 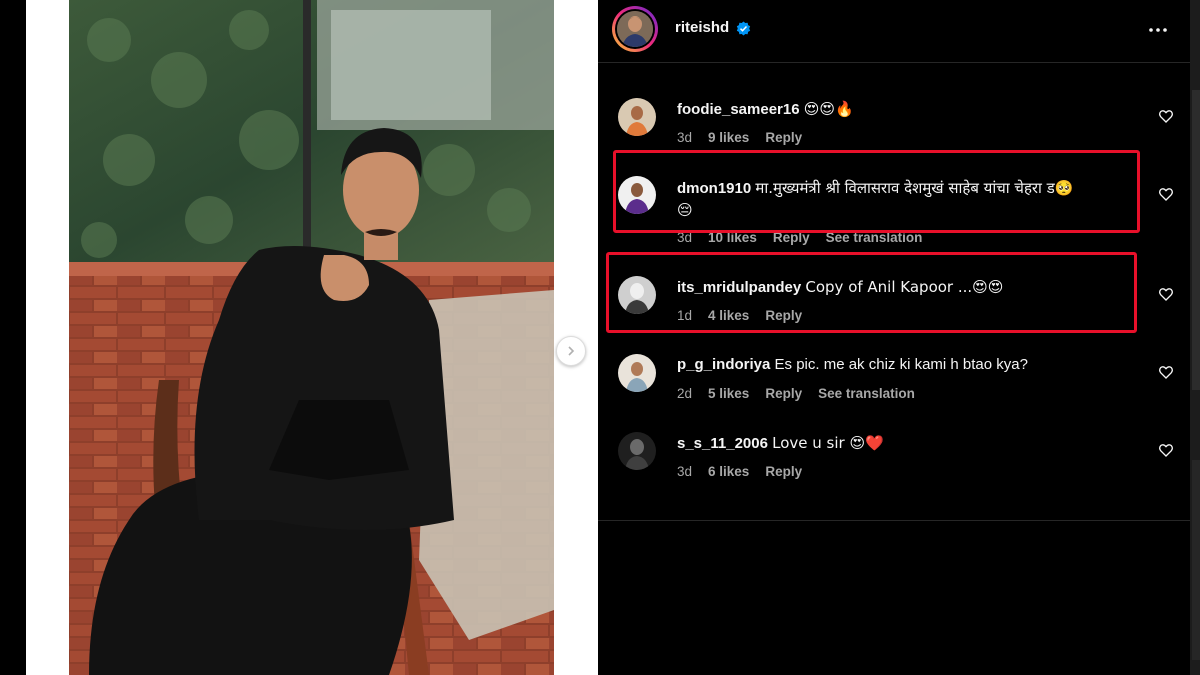 What do you see at coordinates (728, 393) in the screenshot?
I see `comment-likes: 5 likes` at bounding box center [728, 393].